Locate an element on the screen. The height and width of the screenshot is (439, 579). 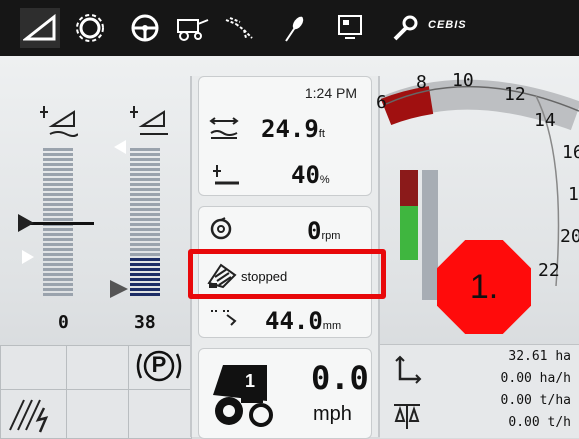
right-height-gauge is located at coordinates (145, 223).